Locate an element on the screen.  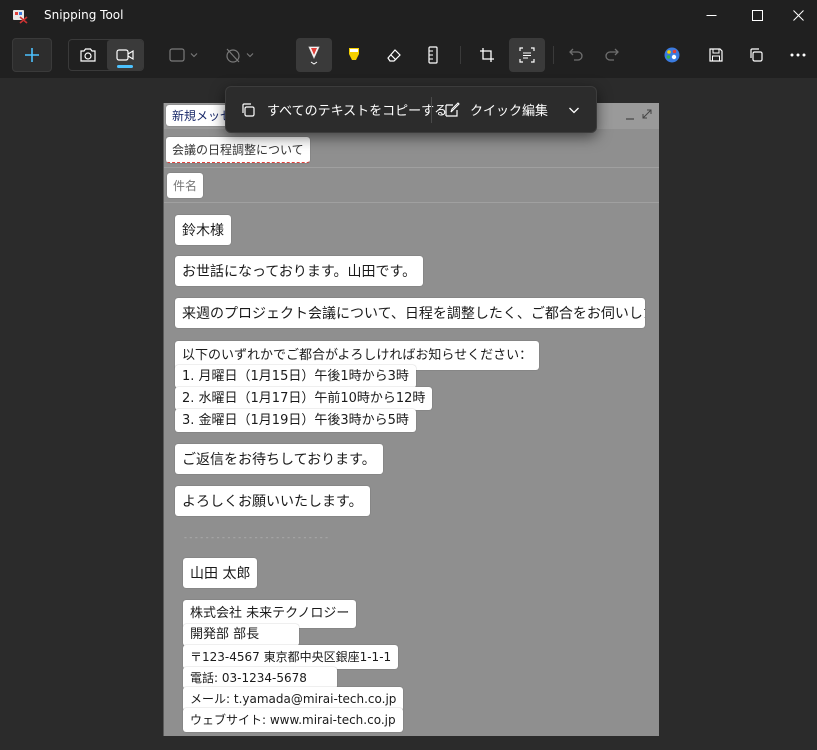
copy-all-text-button: すべてのテキストをコピーする is located at coordinates (343, 109).